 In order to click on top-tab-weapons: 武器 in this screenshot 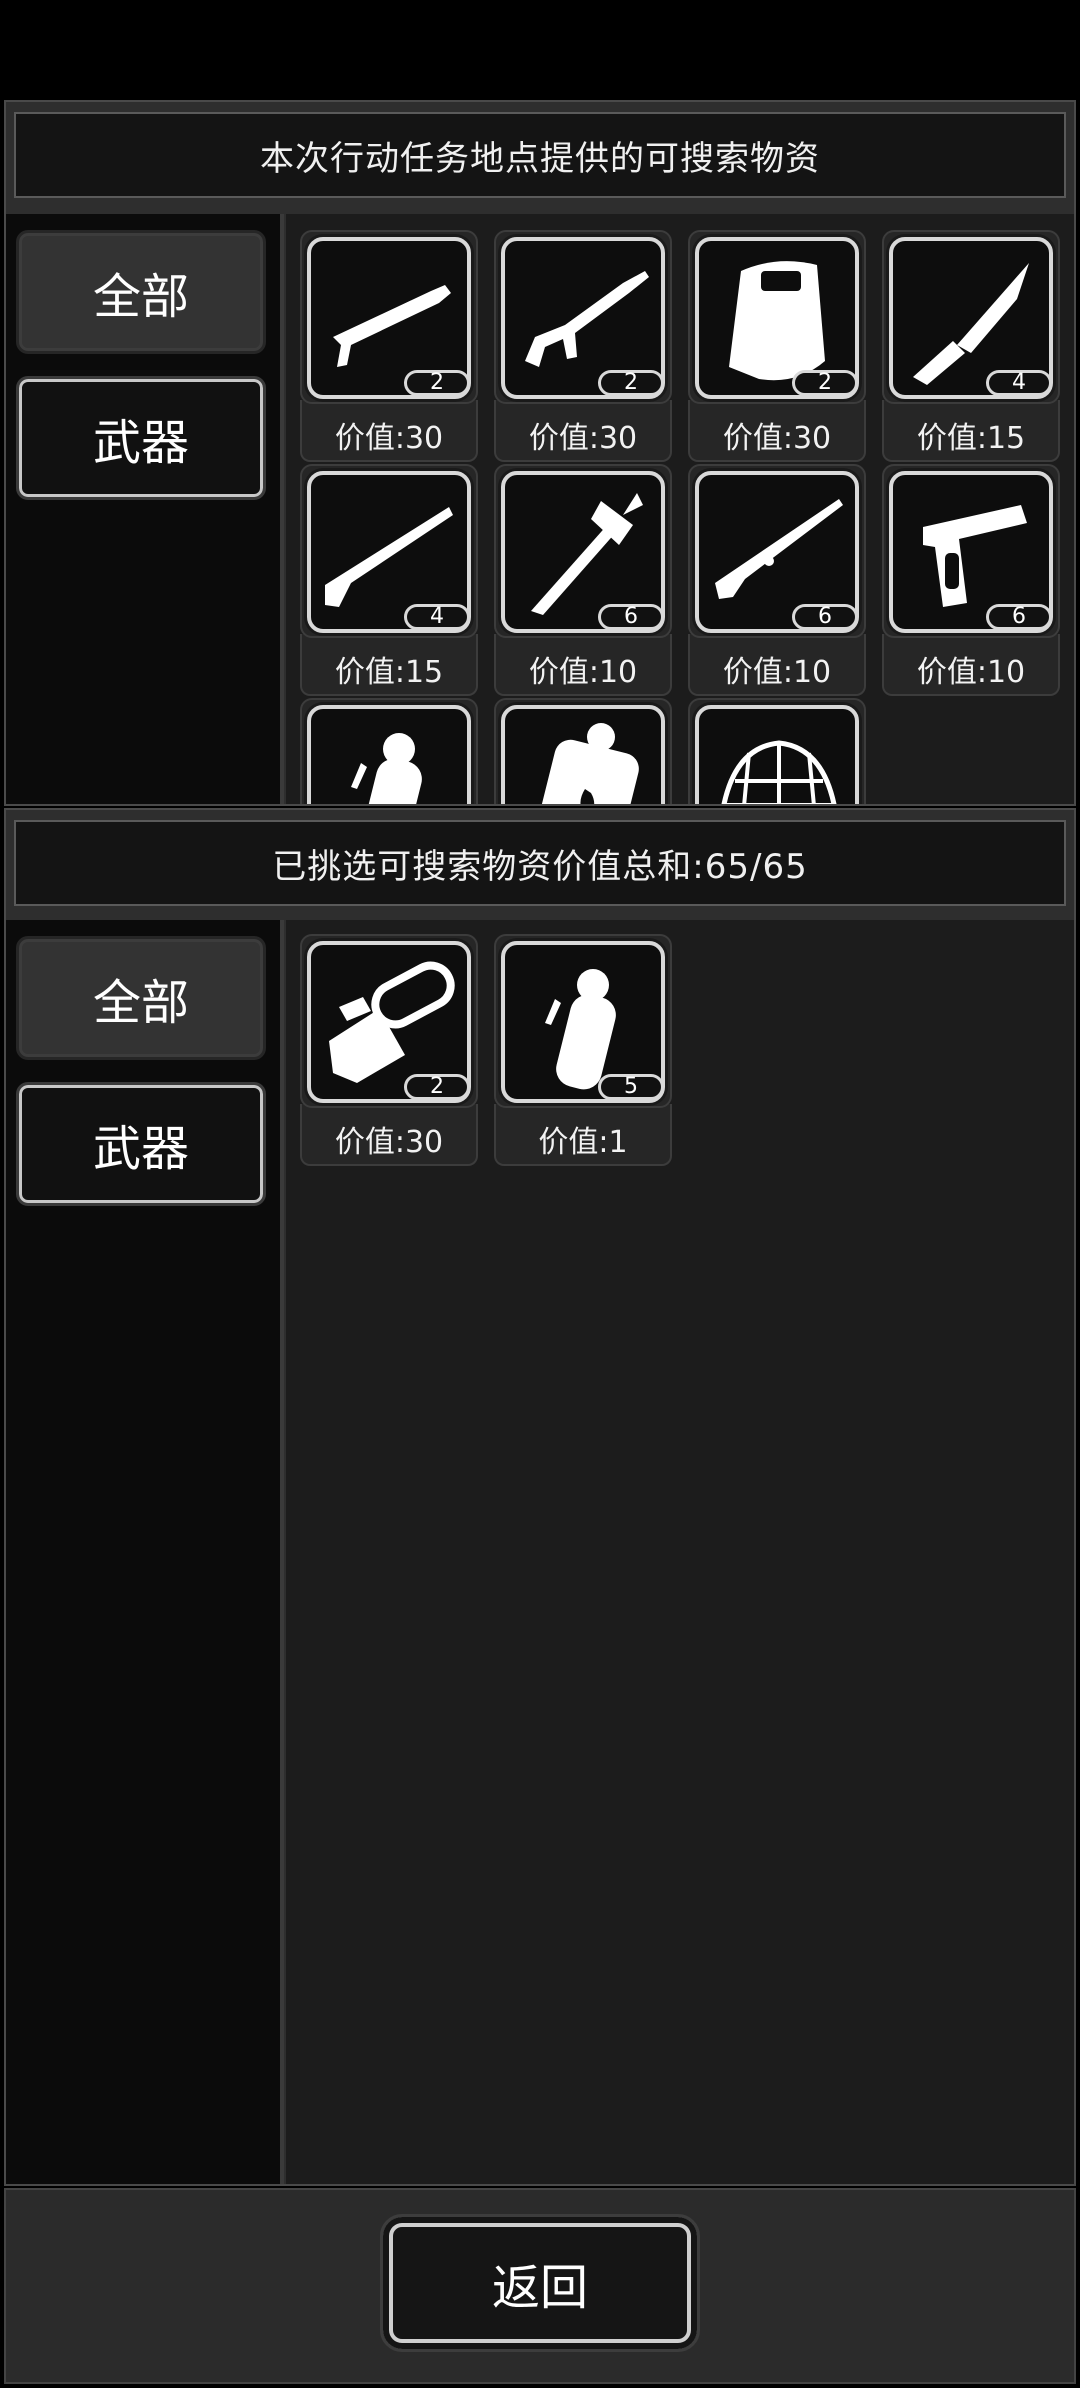, I will do `click(141, 438)`.